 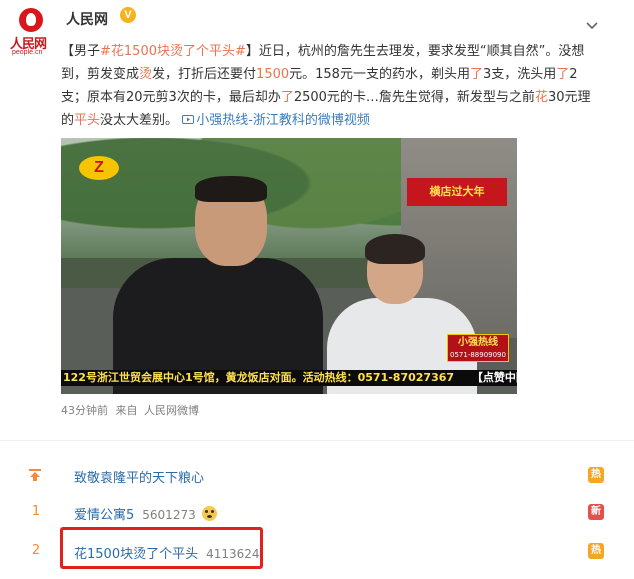 I want to click on video-link-icon, so click(x=188, y=119).